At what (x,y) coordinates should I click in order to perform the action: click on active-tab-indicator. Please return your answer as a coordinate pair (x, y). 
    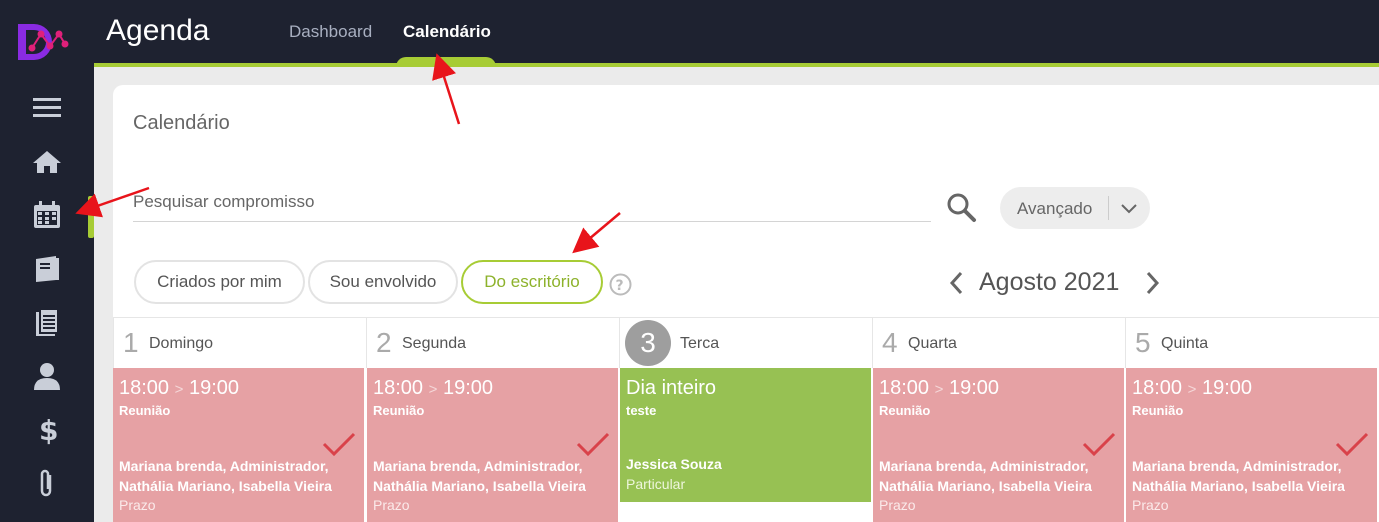
    Looking at the image, I should click on (446, 62).